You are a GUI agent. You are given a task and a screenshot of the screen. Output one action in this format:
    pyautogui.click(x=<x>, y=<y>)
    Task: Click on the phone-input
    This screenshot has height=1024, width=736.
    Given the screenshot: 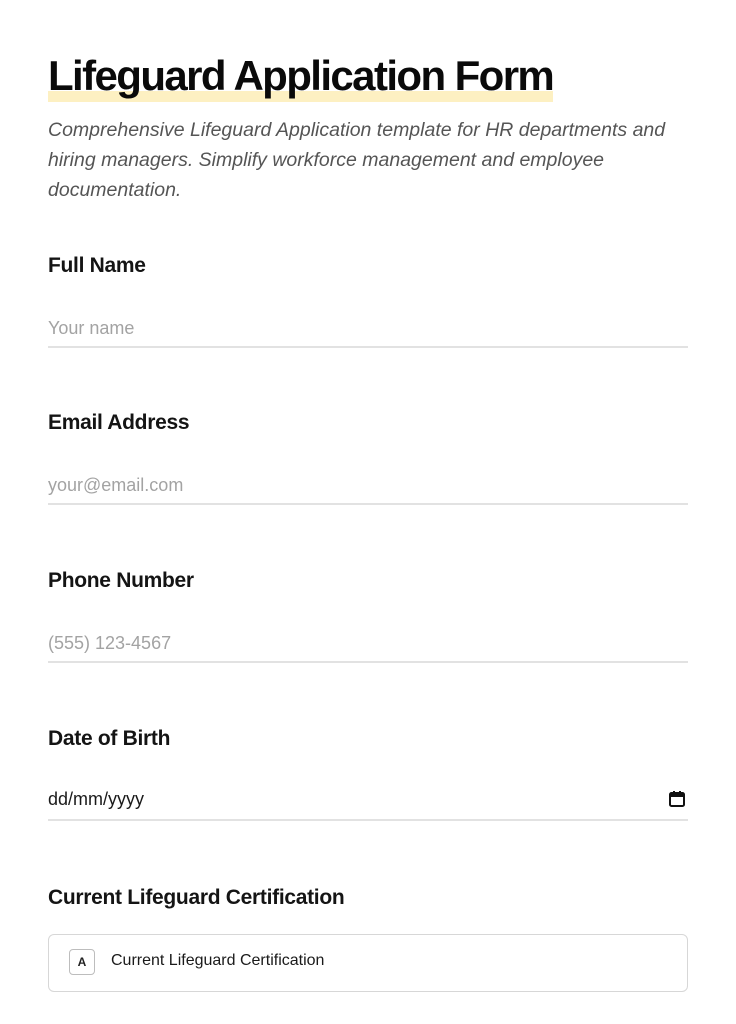 What is the action you would take?
    pyautogui.click(x=368, y=644)
    